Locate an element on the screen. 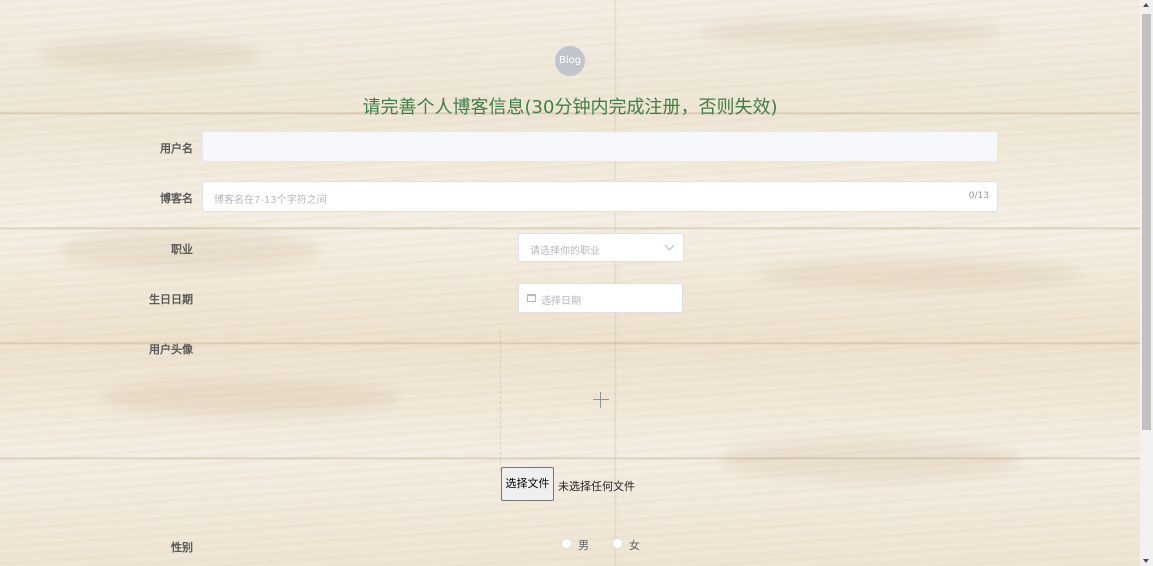 This screenshot has width=1153, height=566. birthday-label: 生日日期 is located at coordinates (171, 299).